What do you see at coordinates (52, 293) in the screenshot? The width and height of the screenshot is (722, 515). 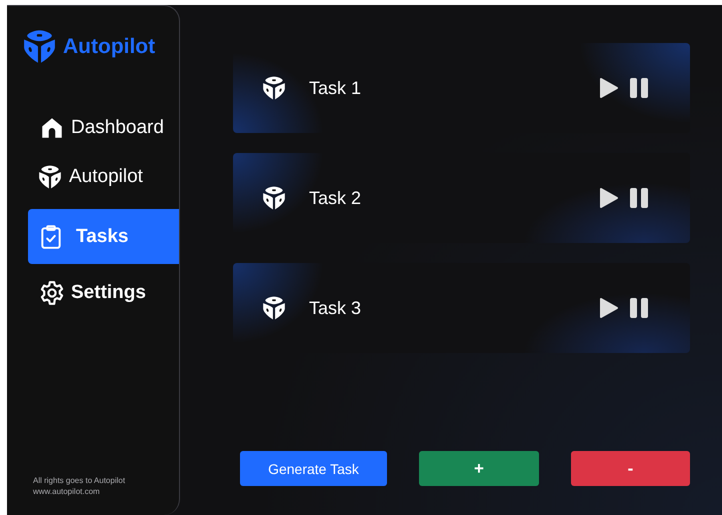 I see `settings-icon` at bounding box center [52, 293].